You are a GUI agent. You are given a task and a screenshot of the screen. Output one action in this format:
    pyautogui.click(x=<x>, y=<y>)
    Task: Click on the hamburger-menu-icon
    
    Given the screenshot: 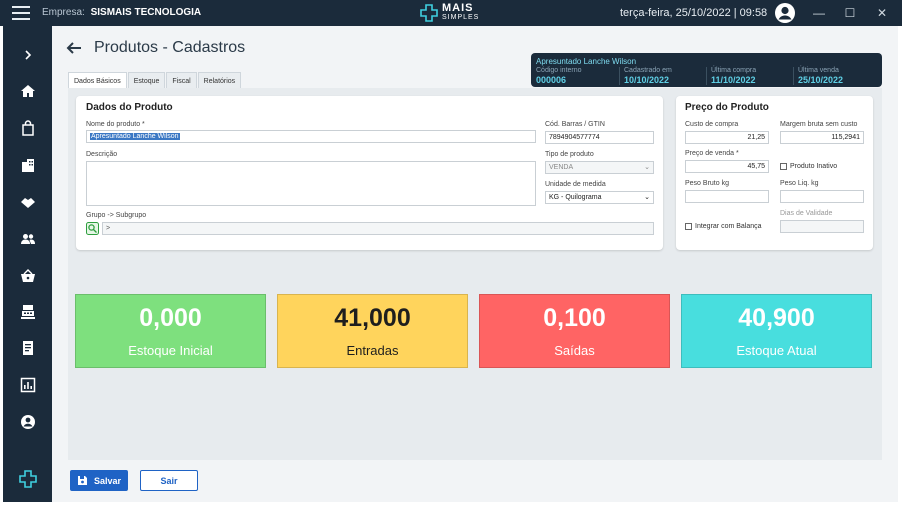 What is the action you would take?
    pyautogui.click(x=21, y=13)
    